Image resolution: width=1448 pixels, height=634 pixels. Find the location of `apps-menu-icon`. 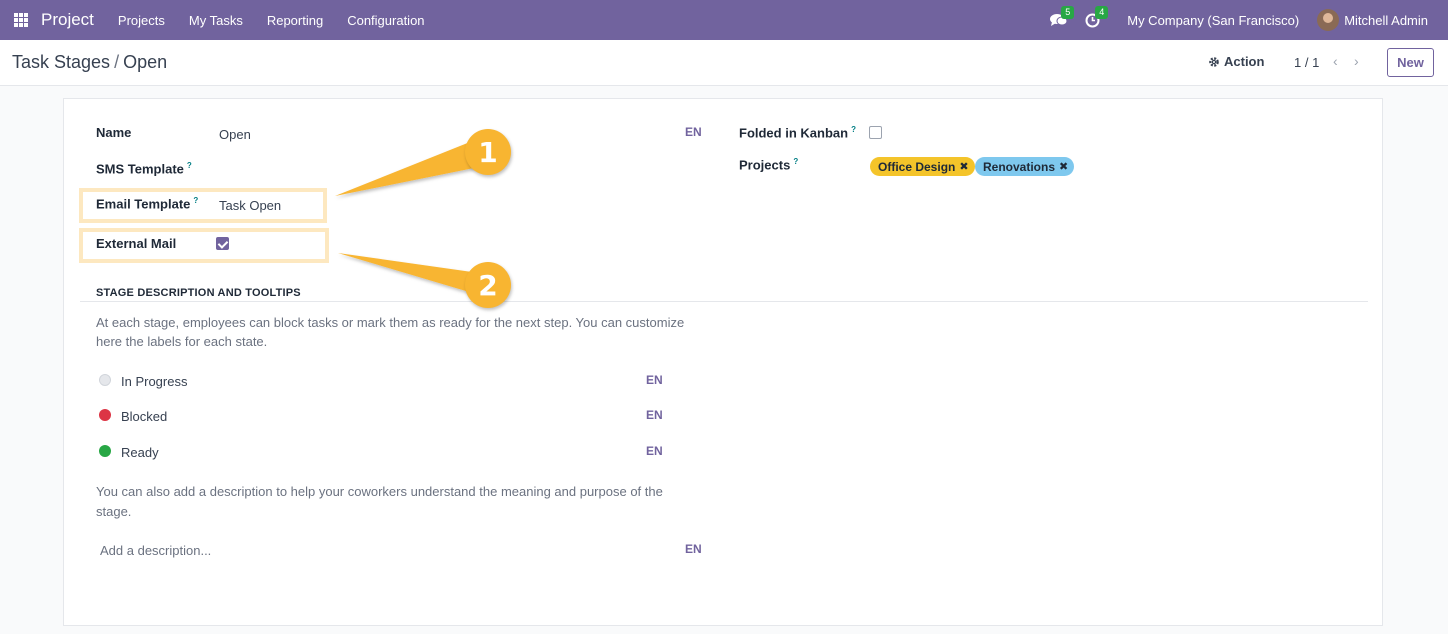

apps-menu-icon is located at coordinates (21, 20).